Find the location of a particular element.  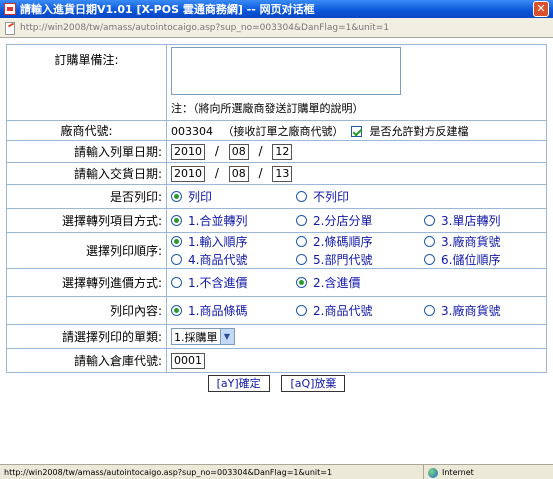

vendor-hint: （接收訂單之廠商代號） is located at coordinates (283, 131).